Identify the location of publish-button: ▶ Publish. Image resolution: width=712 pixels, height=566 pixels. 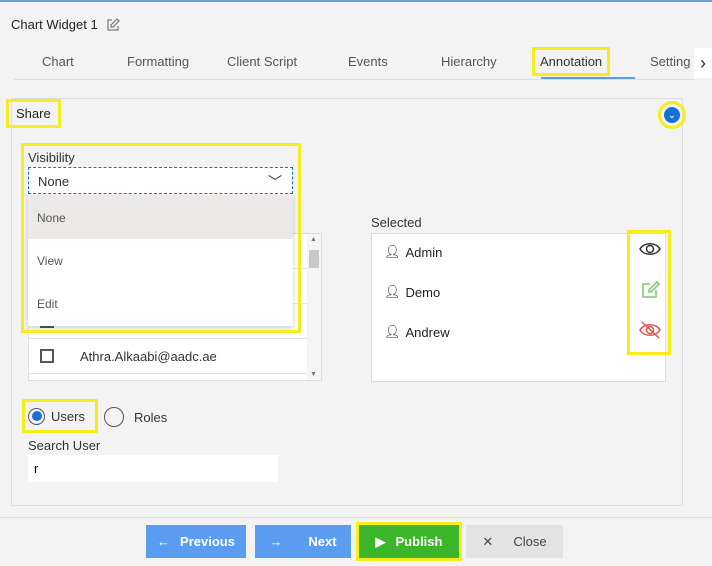
(409, 541).